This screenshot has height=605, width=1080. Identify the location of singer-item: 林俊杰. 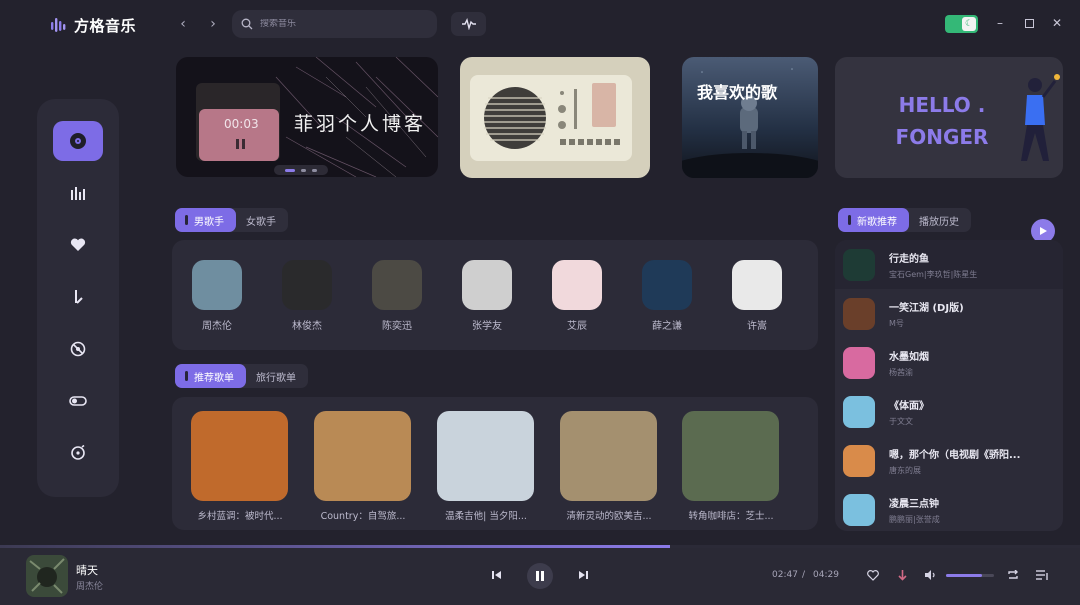
(307, 296).